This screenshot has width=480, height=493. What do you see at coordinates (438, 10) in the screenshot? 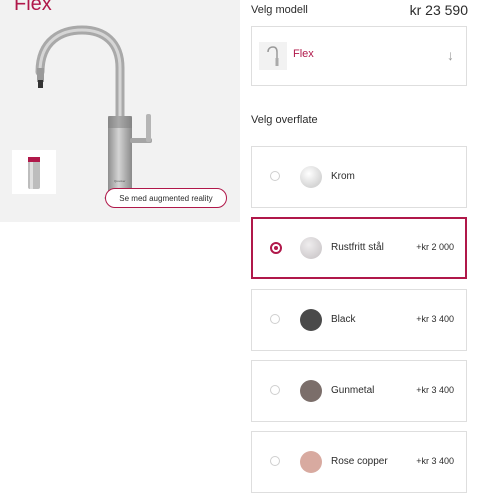
I see `total-price: kr 23 590` at bounding box center [438, 10].